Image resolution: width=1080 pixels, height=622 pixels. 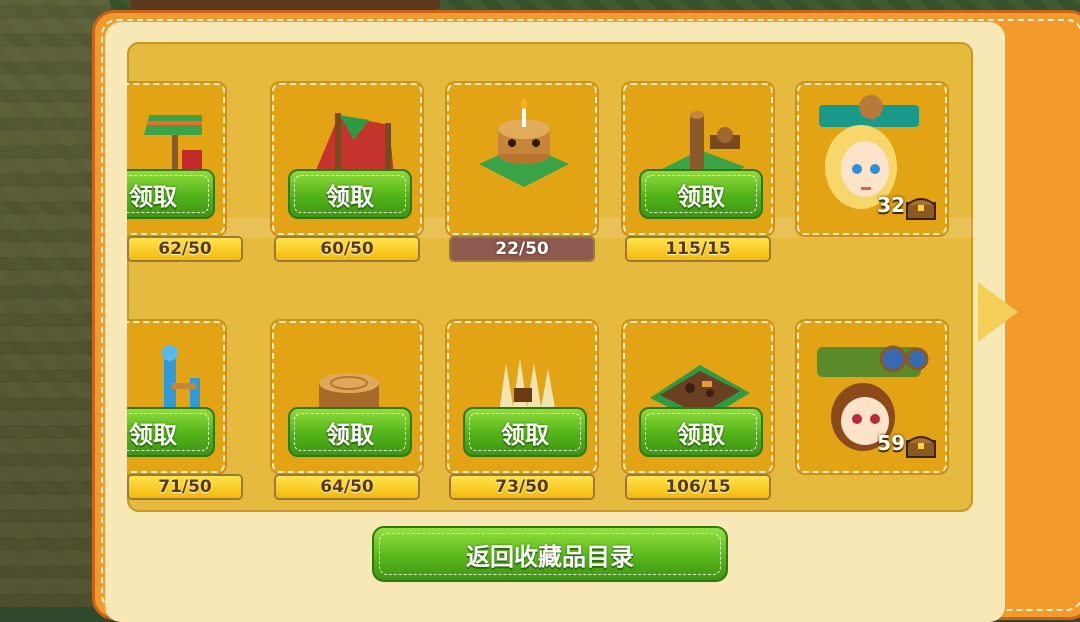 I want to click on progress-label: 62/50, so click(x=185, y=249).